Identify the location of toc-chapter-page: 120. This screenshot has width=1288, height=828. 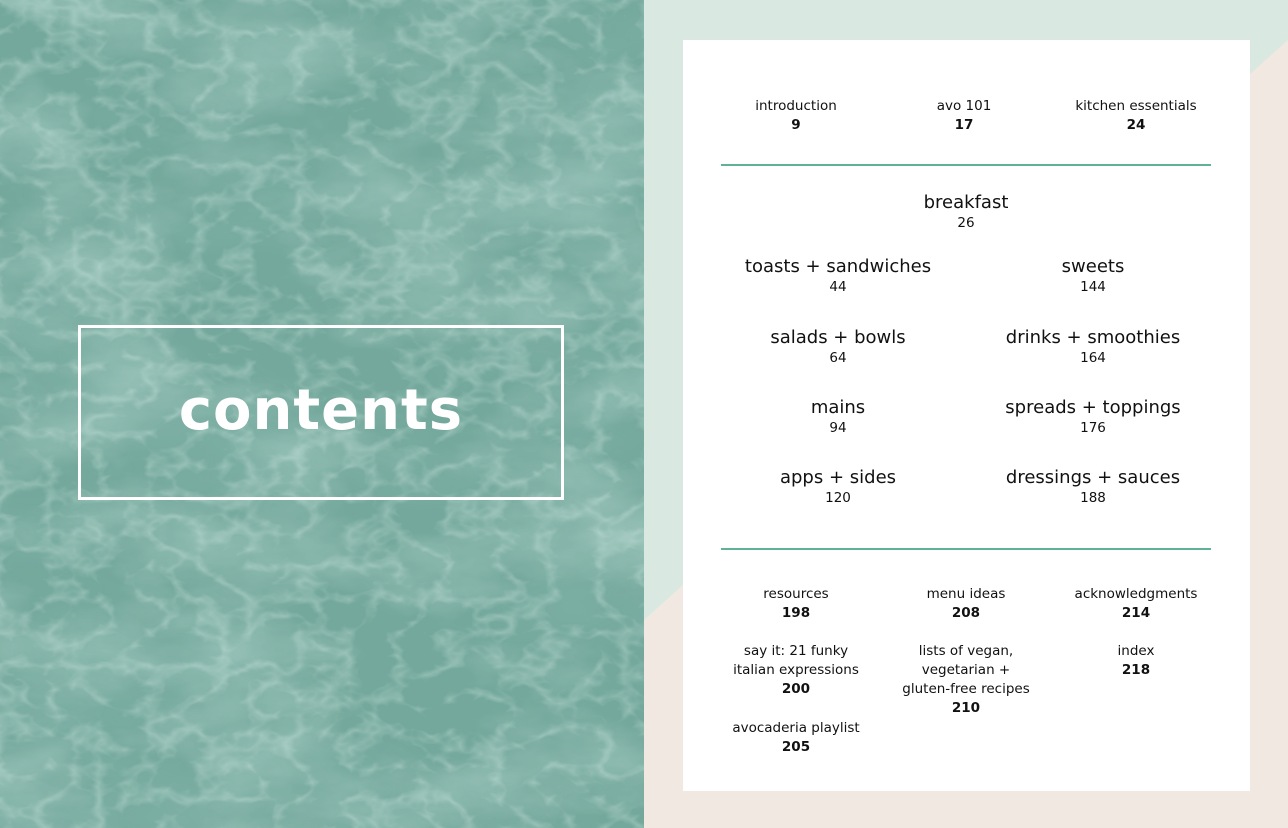
(838, 498).